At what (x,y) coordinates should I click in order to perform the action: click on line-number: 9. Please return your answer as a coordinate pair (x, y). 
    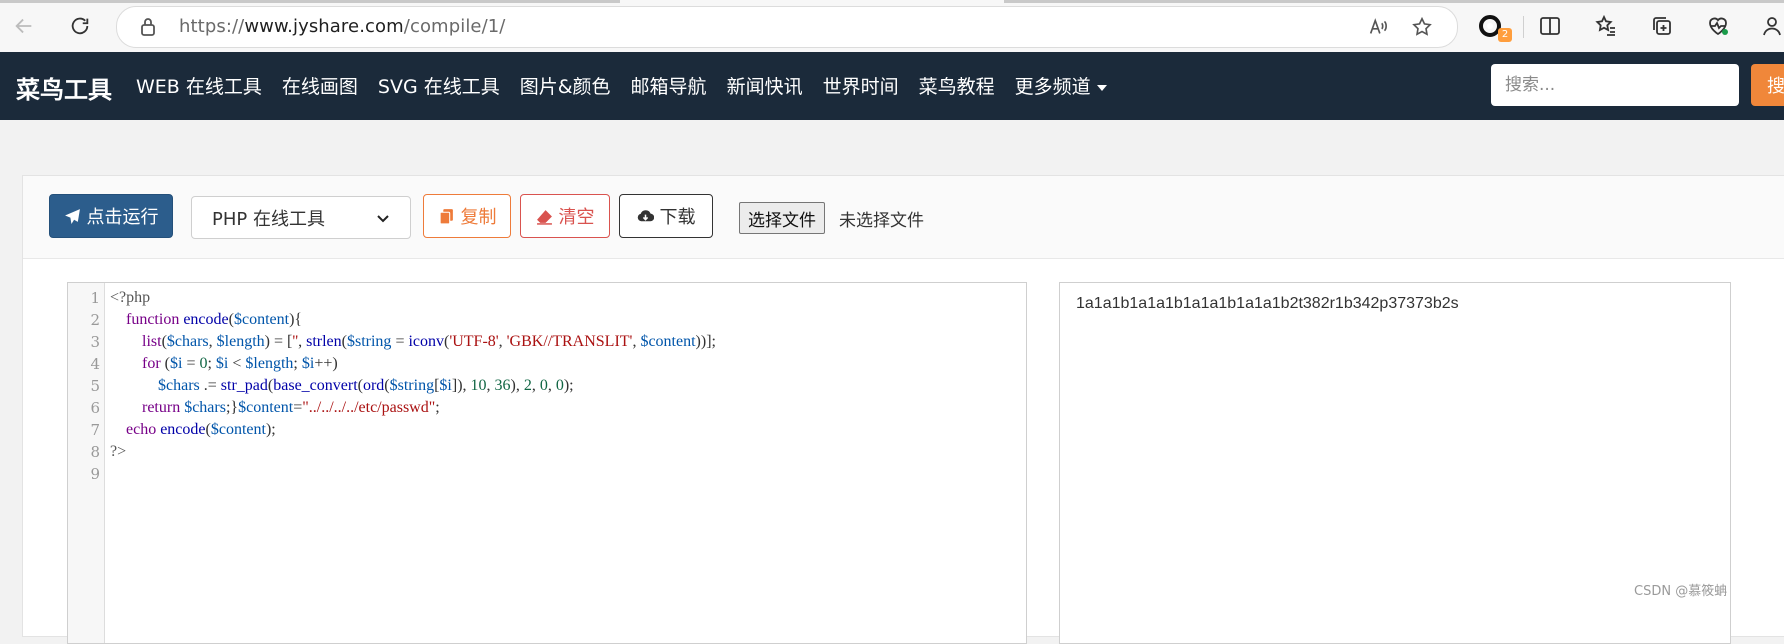
    Looking at the image, I should click on (95, 474).